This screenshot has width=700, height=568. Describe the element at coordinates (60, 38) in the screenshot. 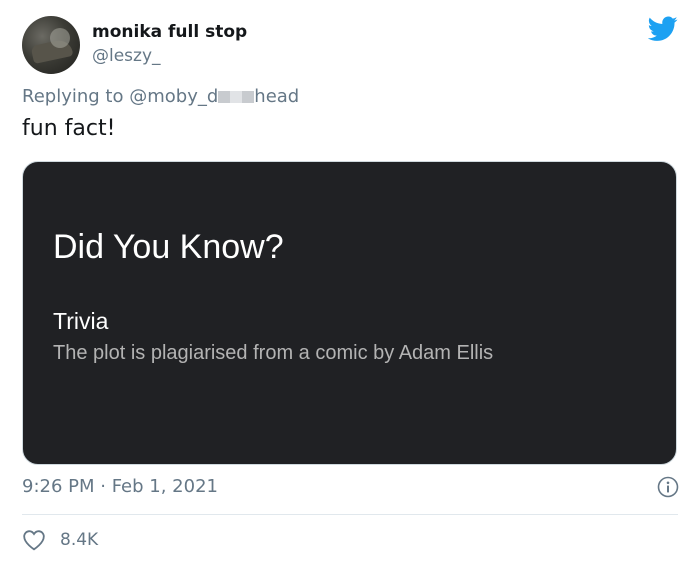

I see `avatar-highlight` at that location.